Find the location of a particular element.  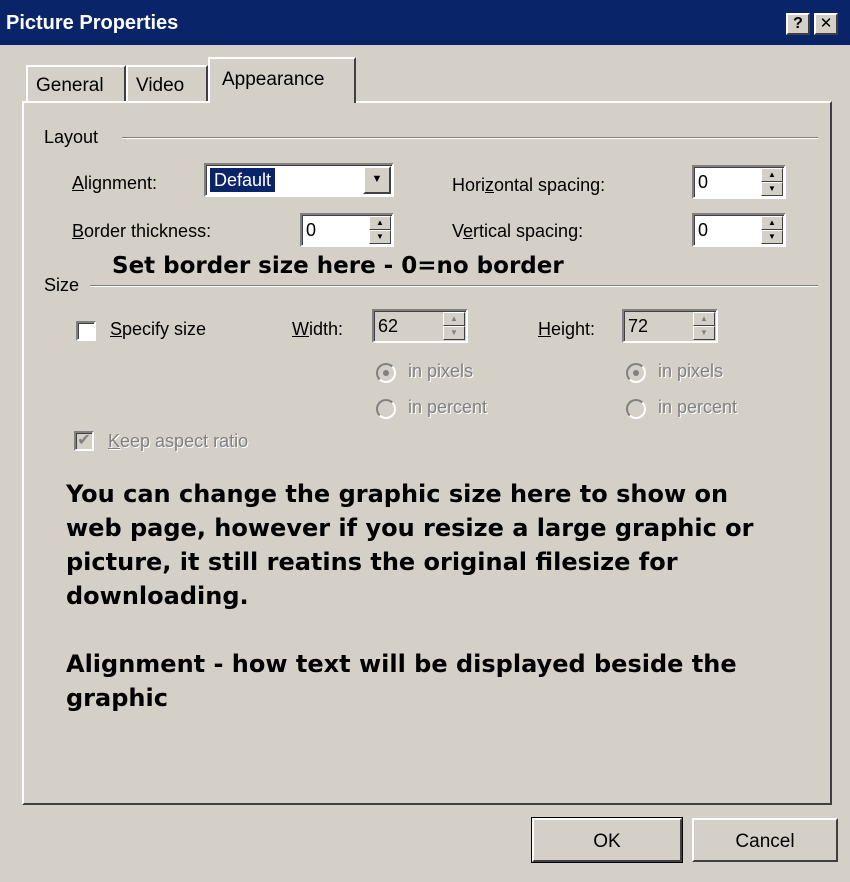

help-icon: ? is located at coordinates (798, 23).